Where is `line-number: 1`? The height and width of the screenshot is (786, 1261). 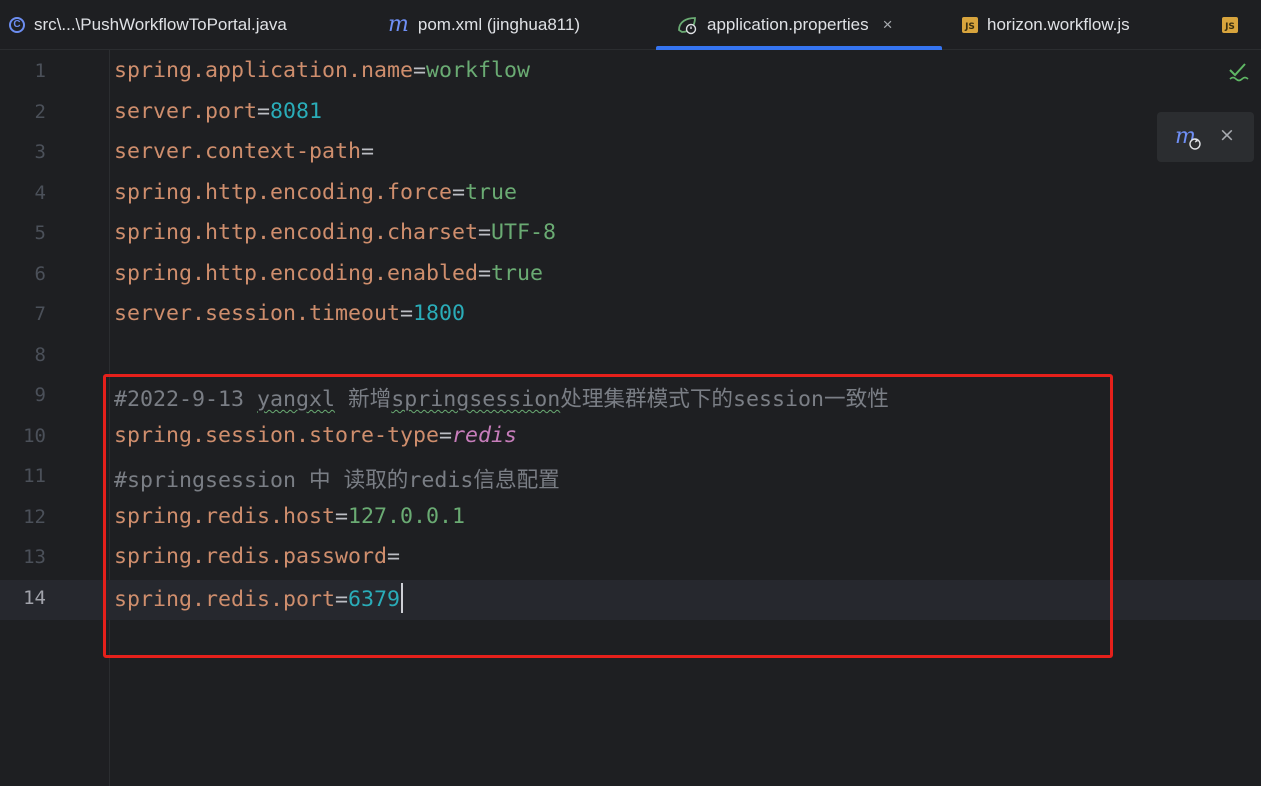
line-number: 1 is located at coordinates (40, 71).